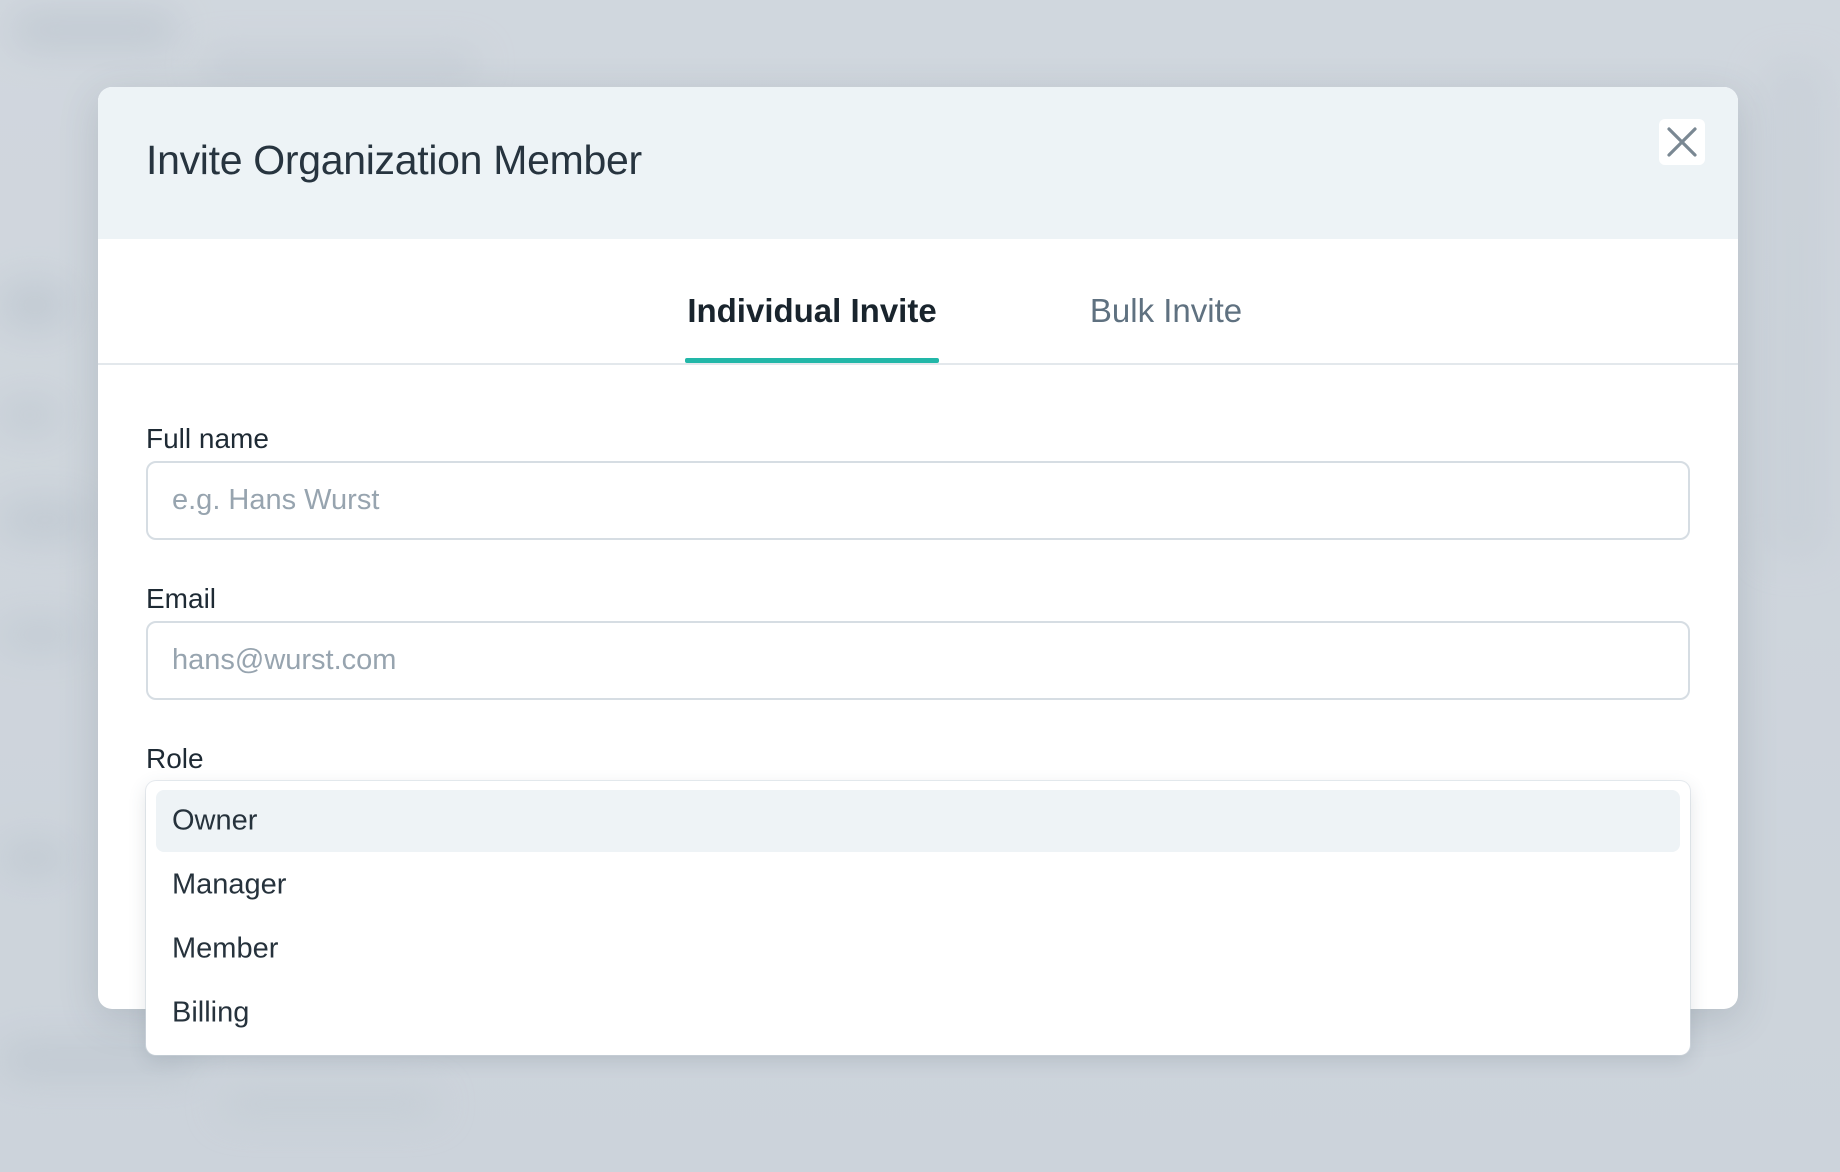 Image resolution: width=1840 pixels, height=1172 pixels. Describe the element at coordinates (812, 344) in the screenshot. I see `tab-individual-invite: Individual Invite` at that location.